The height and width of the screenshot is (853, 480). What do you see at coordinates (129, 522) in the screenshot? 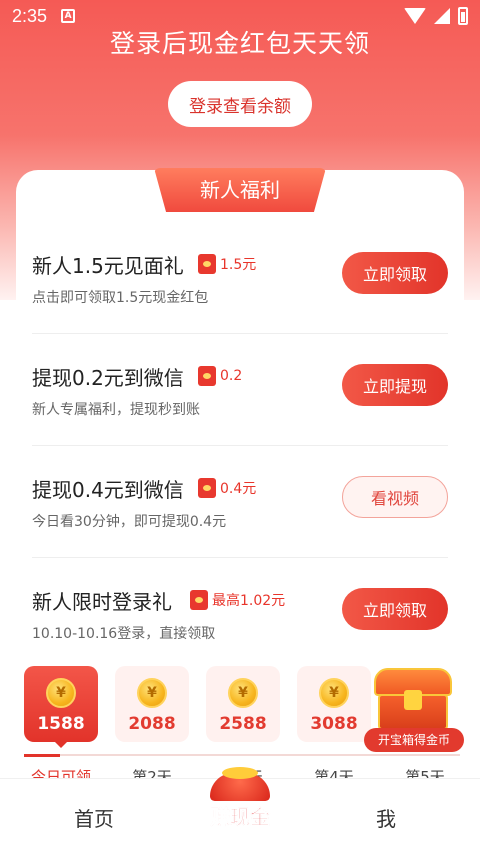
I see `task-desc: 今日看30分钟，即可提现0.4元` at bounding box center [129, 522].